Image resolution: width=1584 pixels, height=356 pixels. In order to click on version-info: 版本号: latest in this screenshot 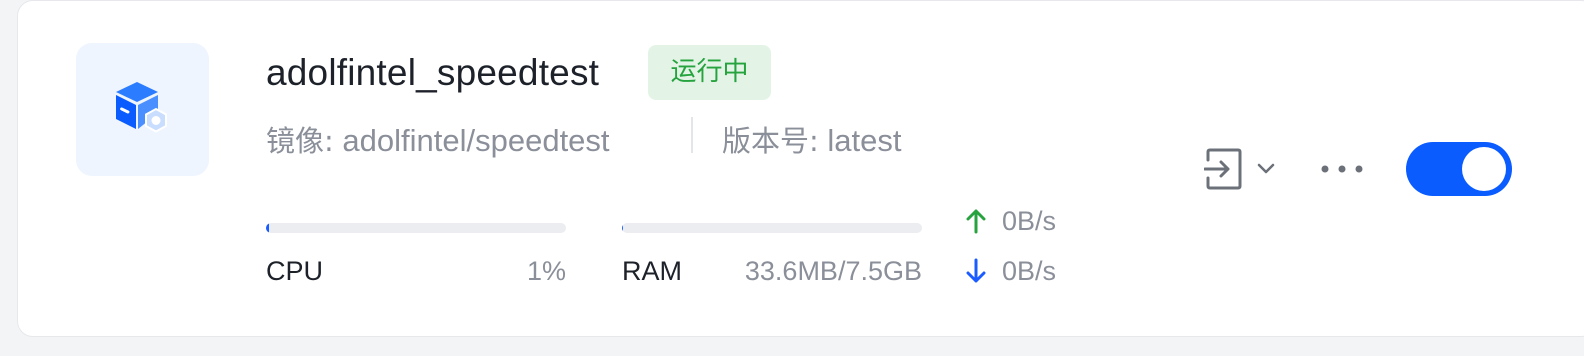, I will do `click(812, 141)`.